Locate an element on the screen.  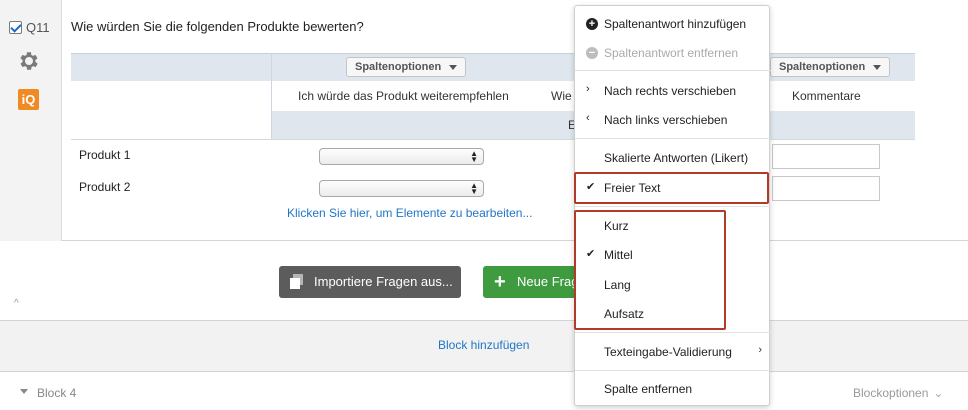
menu-item-text-validation: Texteingabe-Validierung › is located at coordinates (673, 352).